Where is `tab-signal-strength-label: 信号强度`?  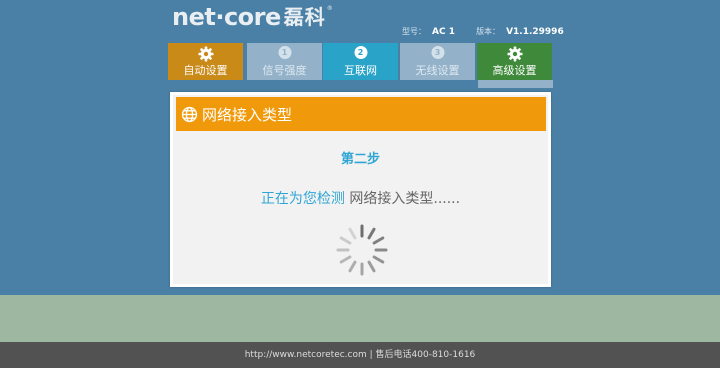 tab-signal-strength-label: 信号强度 is located at coordinates (284, 70).